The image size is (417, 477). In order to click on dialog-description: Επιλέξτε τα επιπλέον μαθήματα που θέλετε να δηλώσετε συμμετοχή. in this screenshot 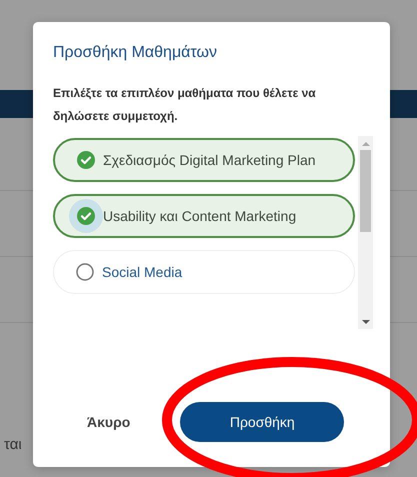, I will do `click(185, 105)`.